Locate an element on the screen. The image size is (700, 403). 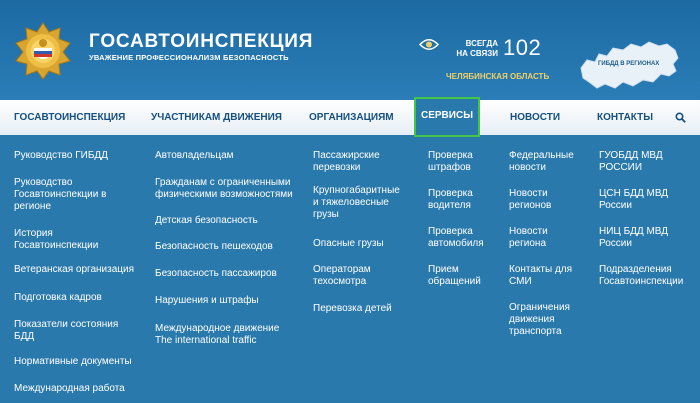
menu-link-text: Пассажирские is located at coordinates (346, 155).